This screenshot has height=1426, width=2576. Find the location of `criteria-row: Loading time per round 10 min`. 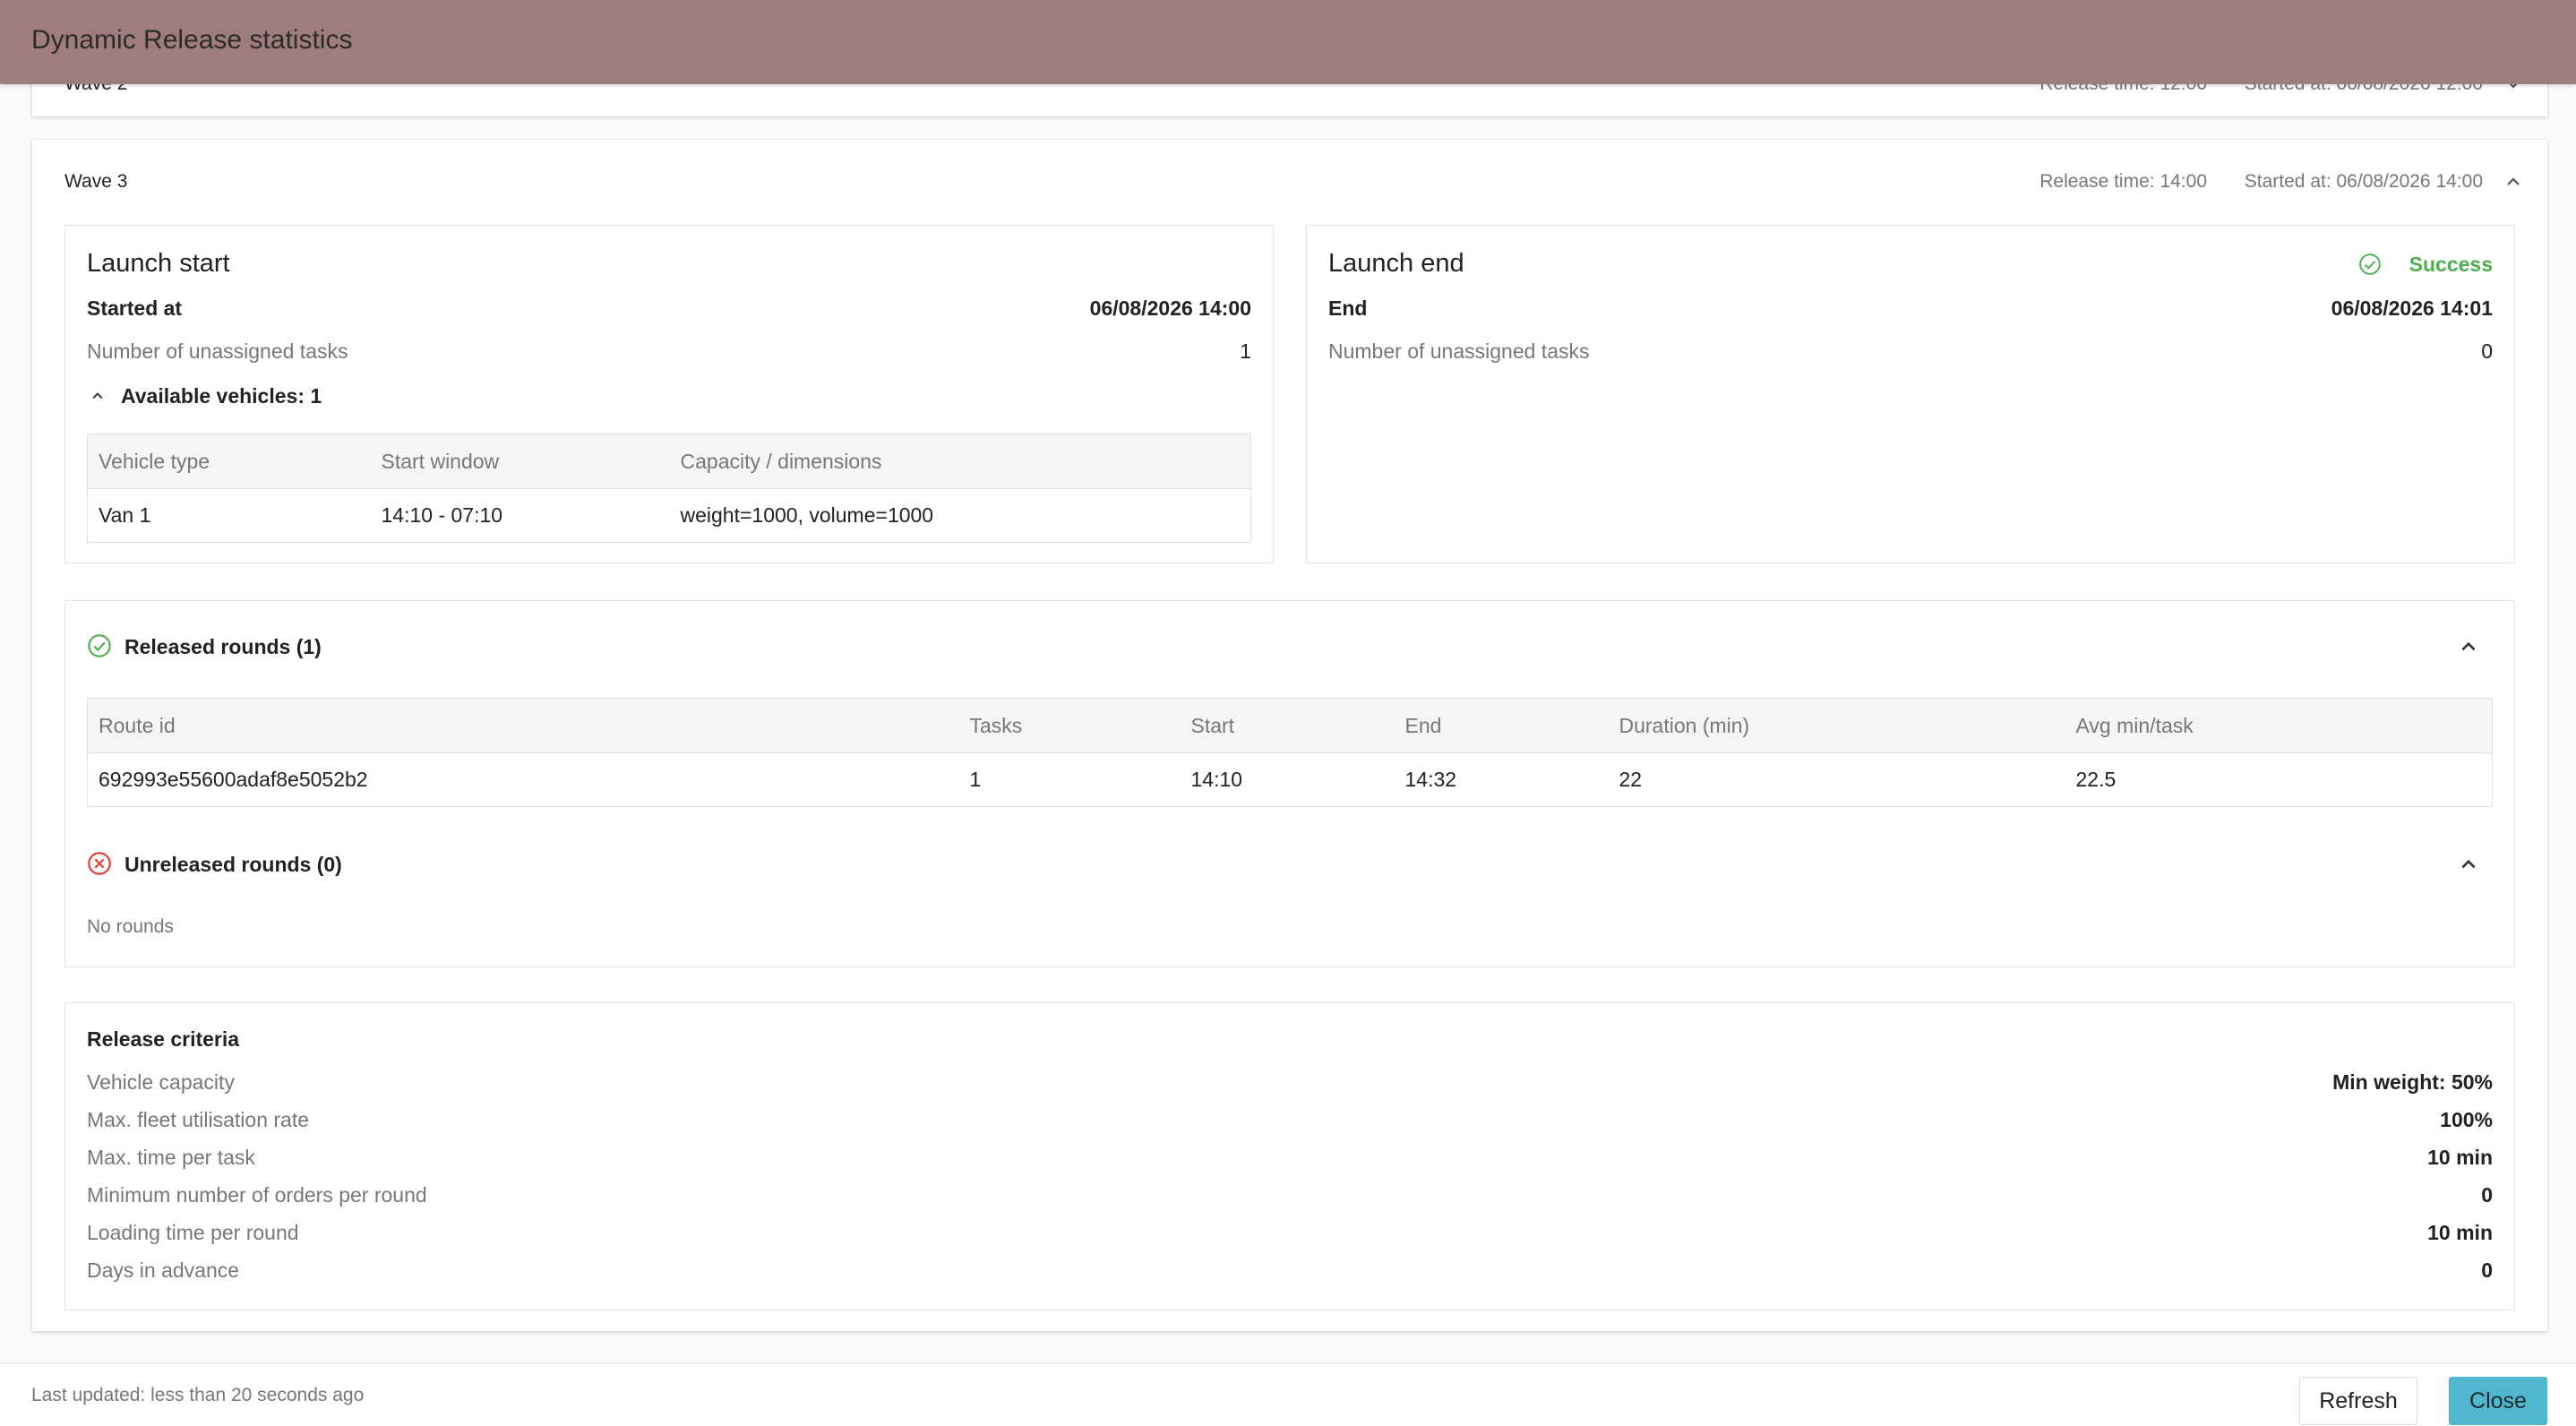

criteria-row: Loading time per round 10 min is located at coordinates (1289, 1239).